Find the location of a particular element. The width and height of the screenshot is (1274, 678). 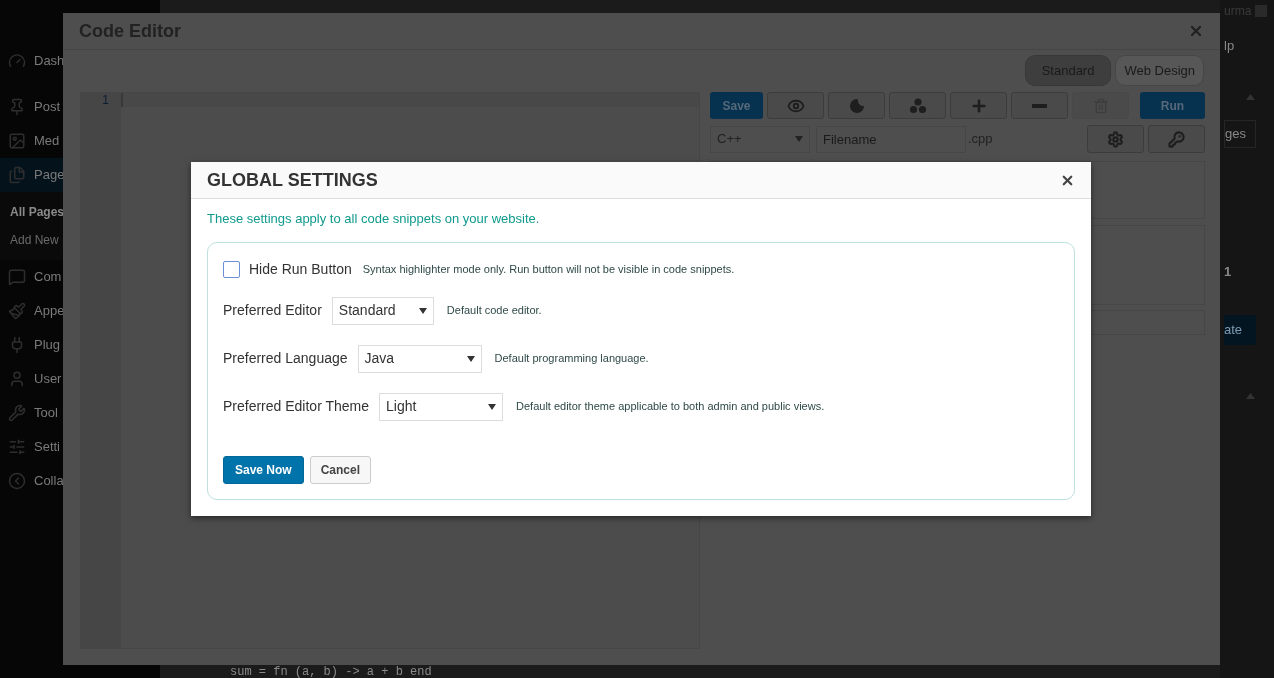

menu-label: Page is located at coordinates (49, 175).